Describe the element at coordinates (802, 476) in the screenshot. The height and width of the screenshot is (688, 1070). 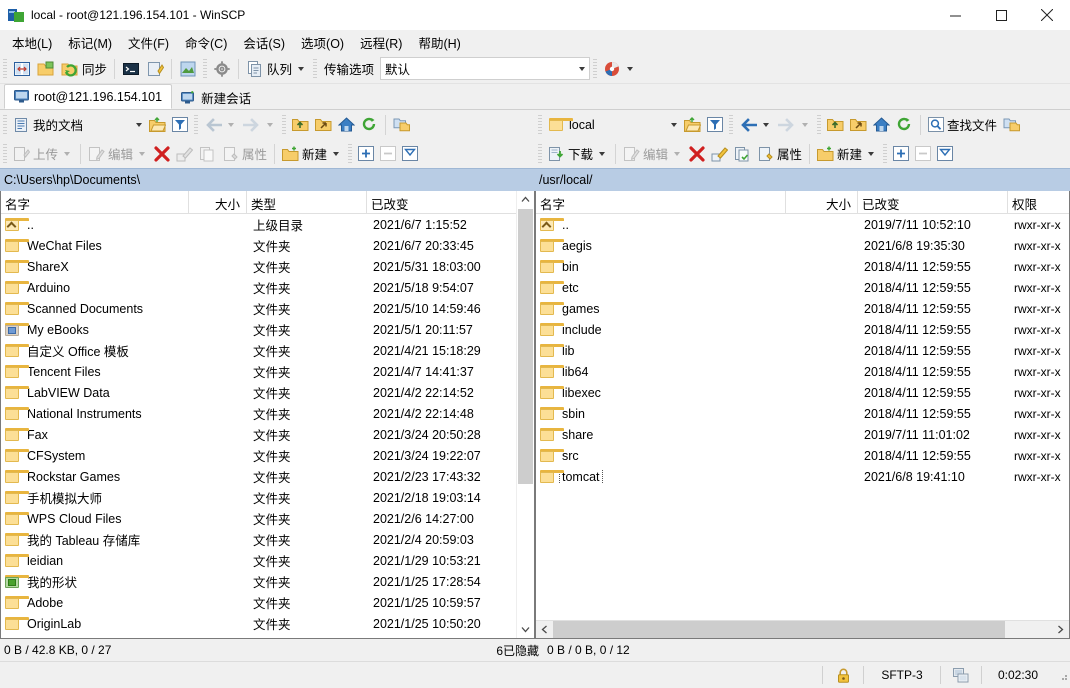
I see `table-row: tomcat 2021/6/8 19:41:10 rwxr-xr-x` at that location.